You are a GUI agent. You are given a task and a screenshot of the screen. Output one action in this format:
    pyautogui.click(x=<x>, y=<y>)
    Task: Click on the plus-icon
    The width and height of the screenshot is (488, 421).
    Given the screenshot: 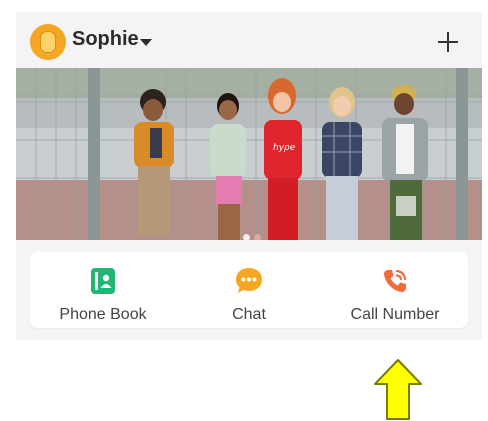 What is the action you would take?
    pyautogui.click(x=448, y=42)
    